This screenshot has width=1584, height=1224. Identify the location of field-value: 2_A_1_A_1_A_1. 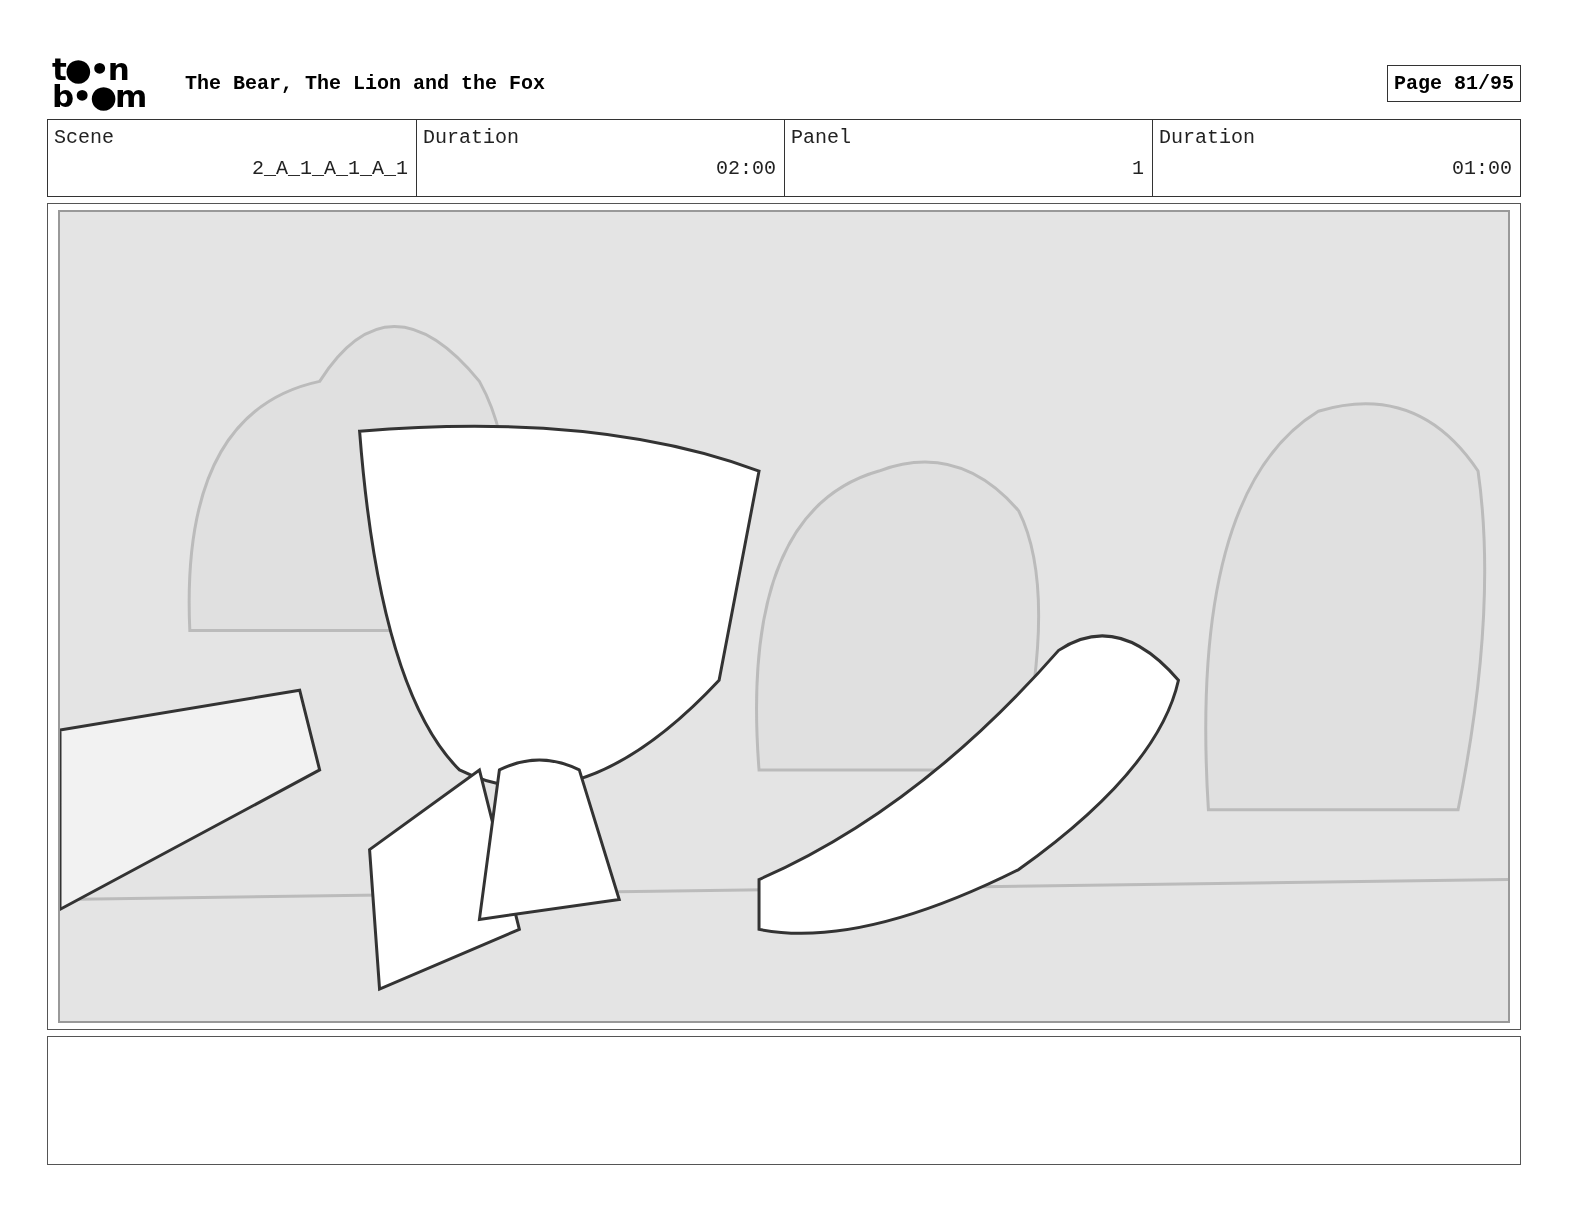
(329, 168).